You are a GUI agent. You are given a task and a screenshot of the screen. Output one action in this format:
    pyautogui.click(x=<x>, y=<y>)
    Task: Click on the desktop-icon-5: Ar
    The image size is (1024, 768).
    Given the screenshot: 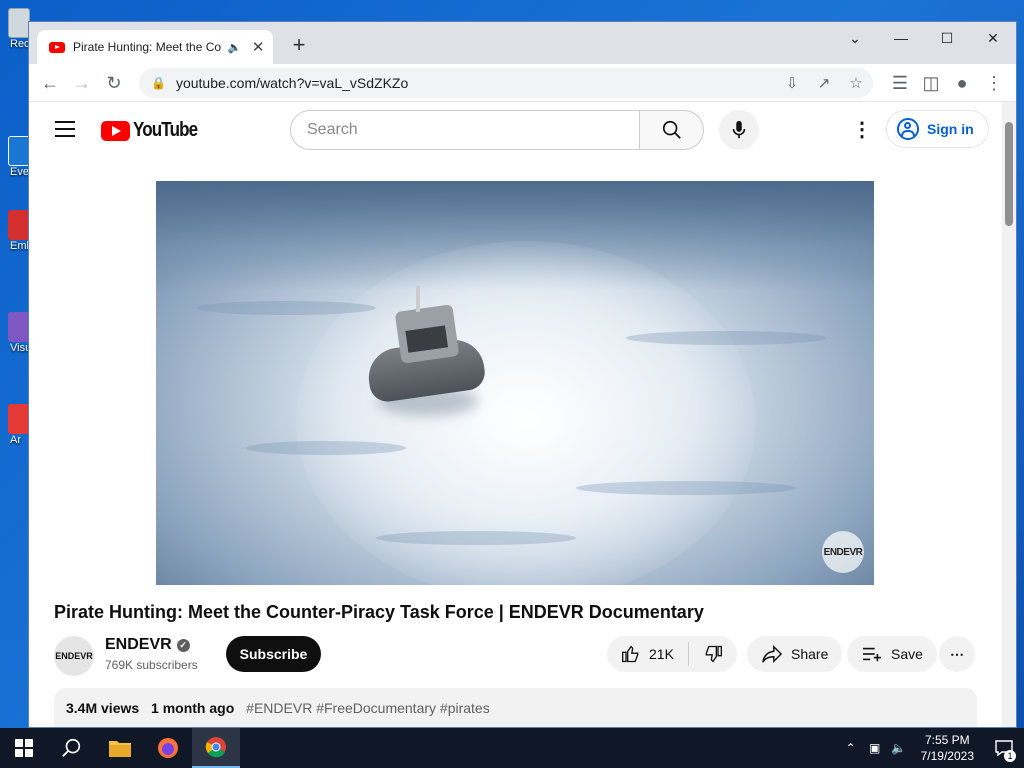 What is the action you would take?
    pyautogui.click(x=16, y=434)
    